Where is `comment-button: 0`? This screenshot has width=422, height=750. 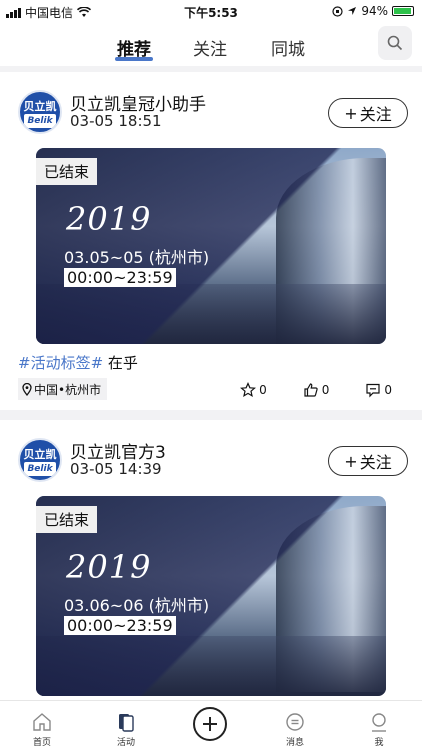
comment-button: 0 is located at coordinates (378, 390).